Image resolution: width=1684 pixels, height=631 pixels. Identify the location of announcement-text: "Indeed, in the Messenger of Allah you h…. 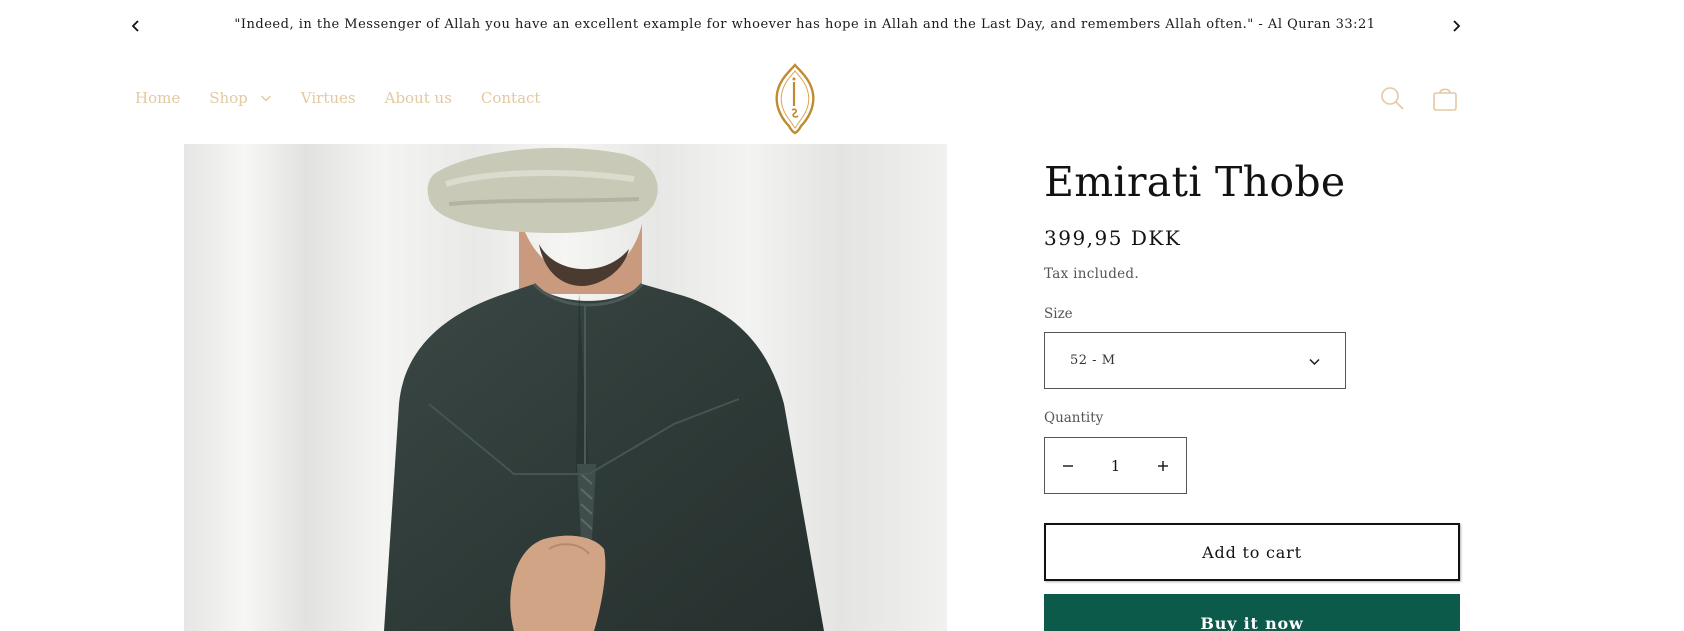
(805, 24).